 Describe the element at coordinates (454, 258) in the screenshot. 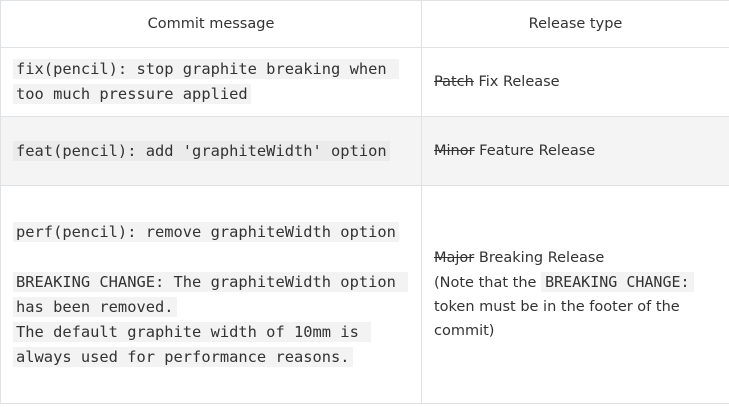

I see `release-struck-label: Major` at that location.